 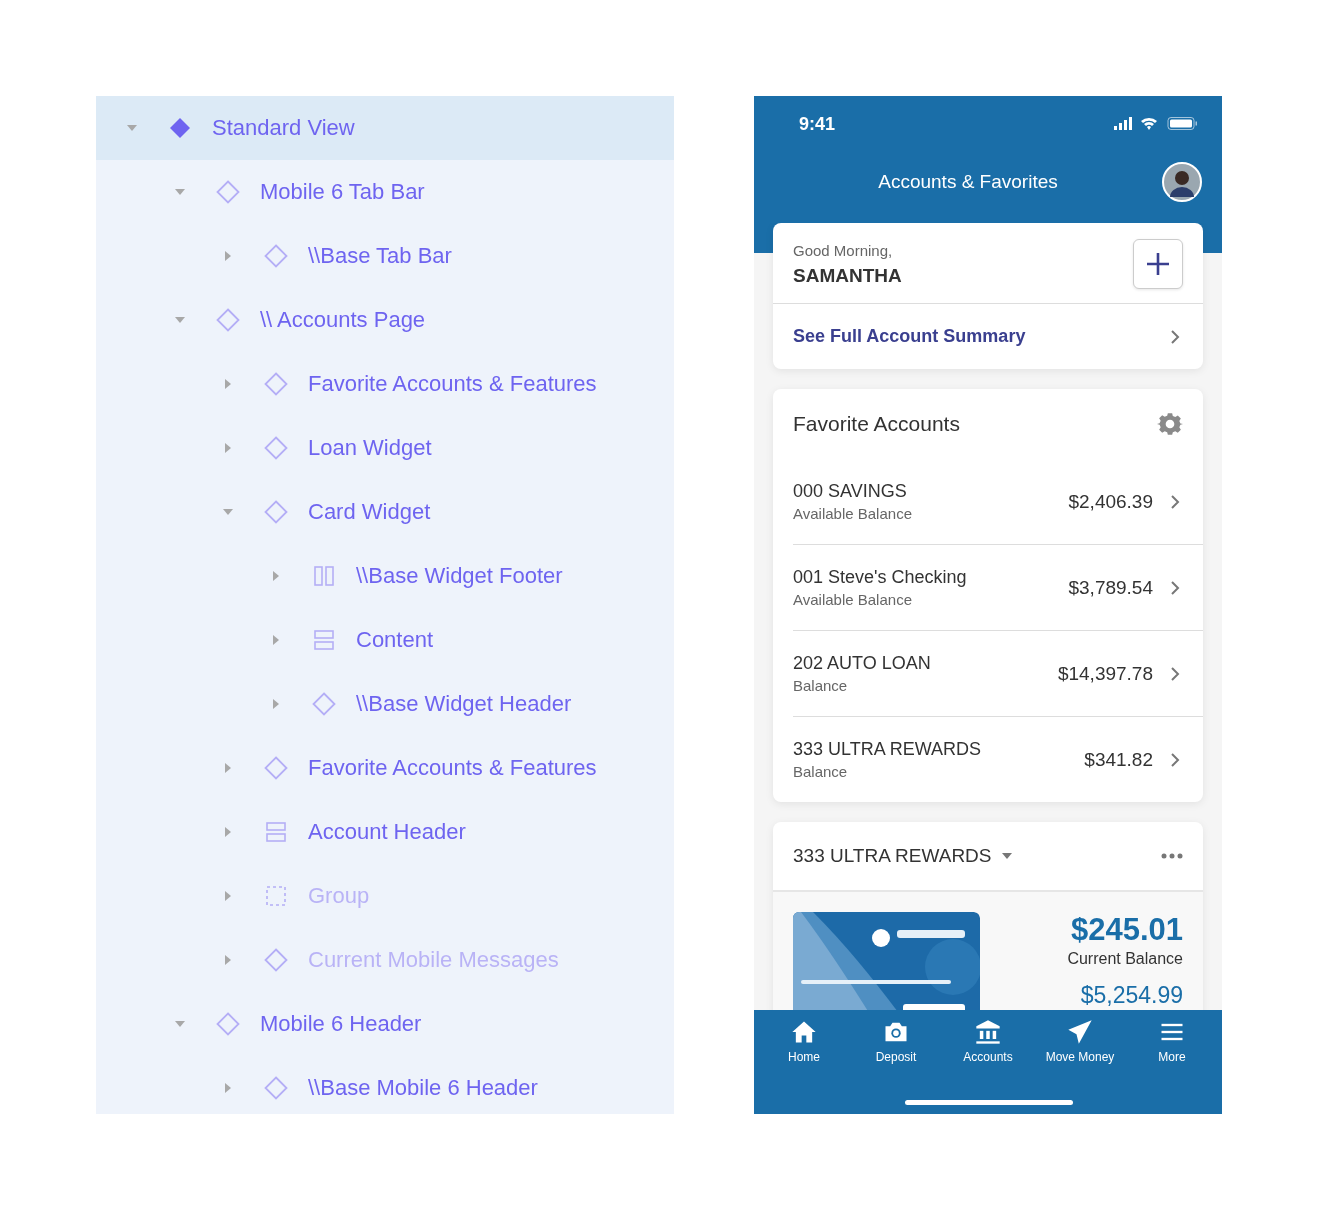 I want to click on layer-row: Standard View, so click(x=385, y=128).